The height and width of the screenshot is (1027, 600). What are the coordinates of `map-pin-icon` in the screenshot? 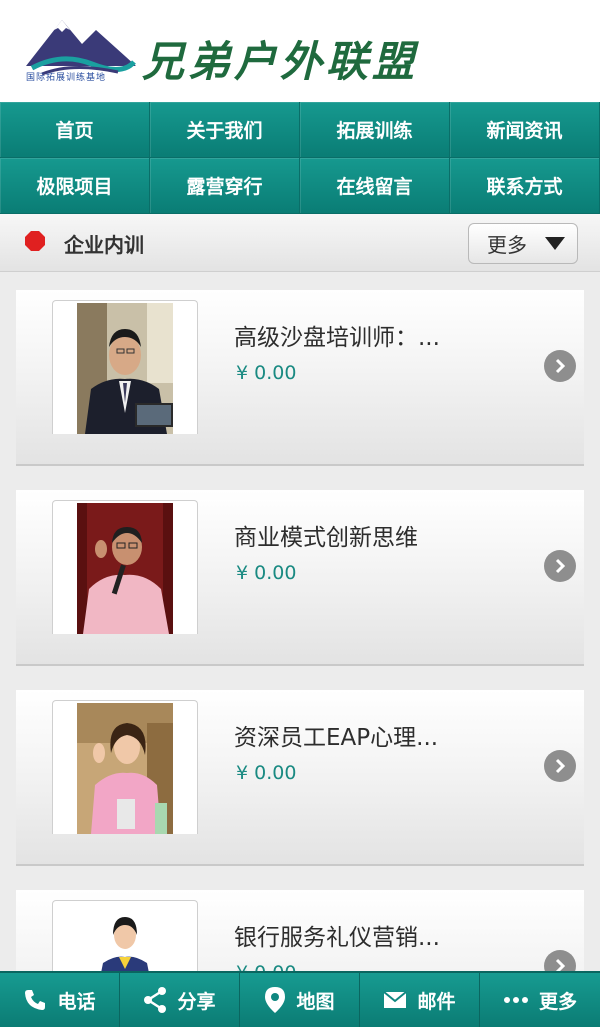 It's located at (275, 1000).